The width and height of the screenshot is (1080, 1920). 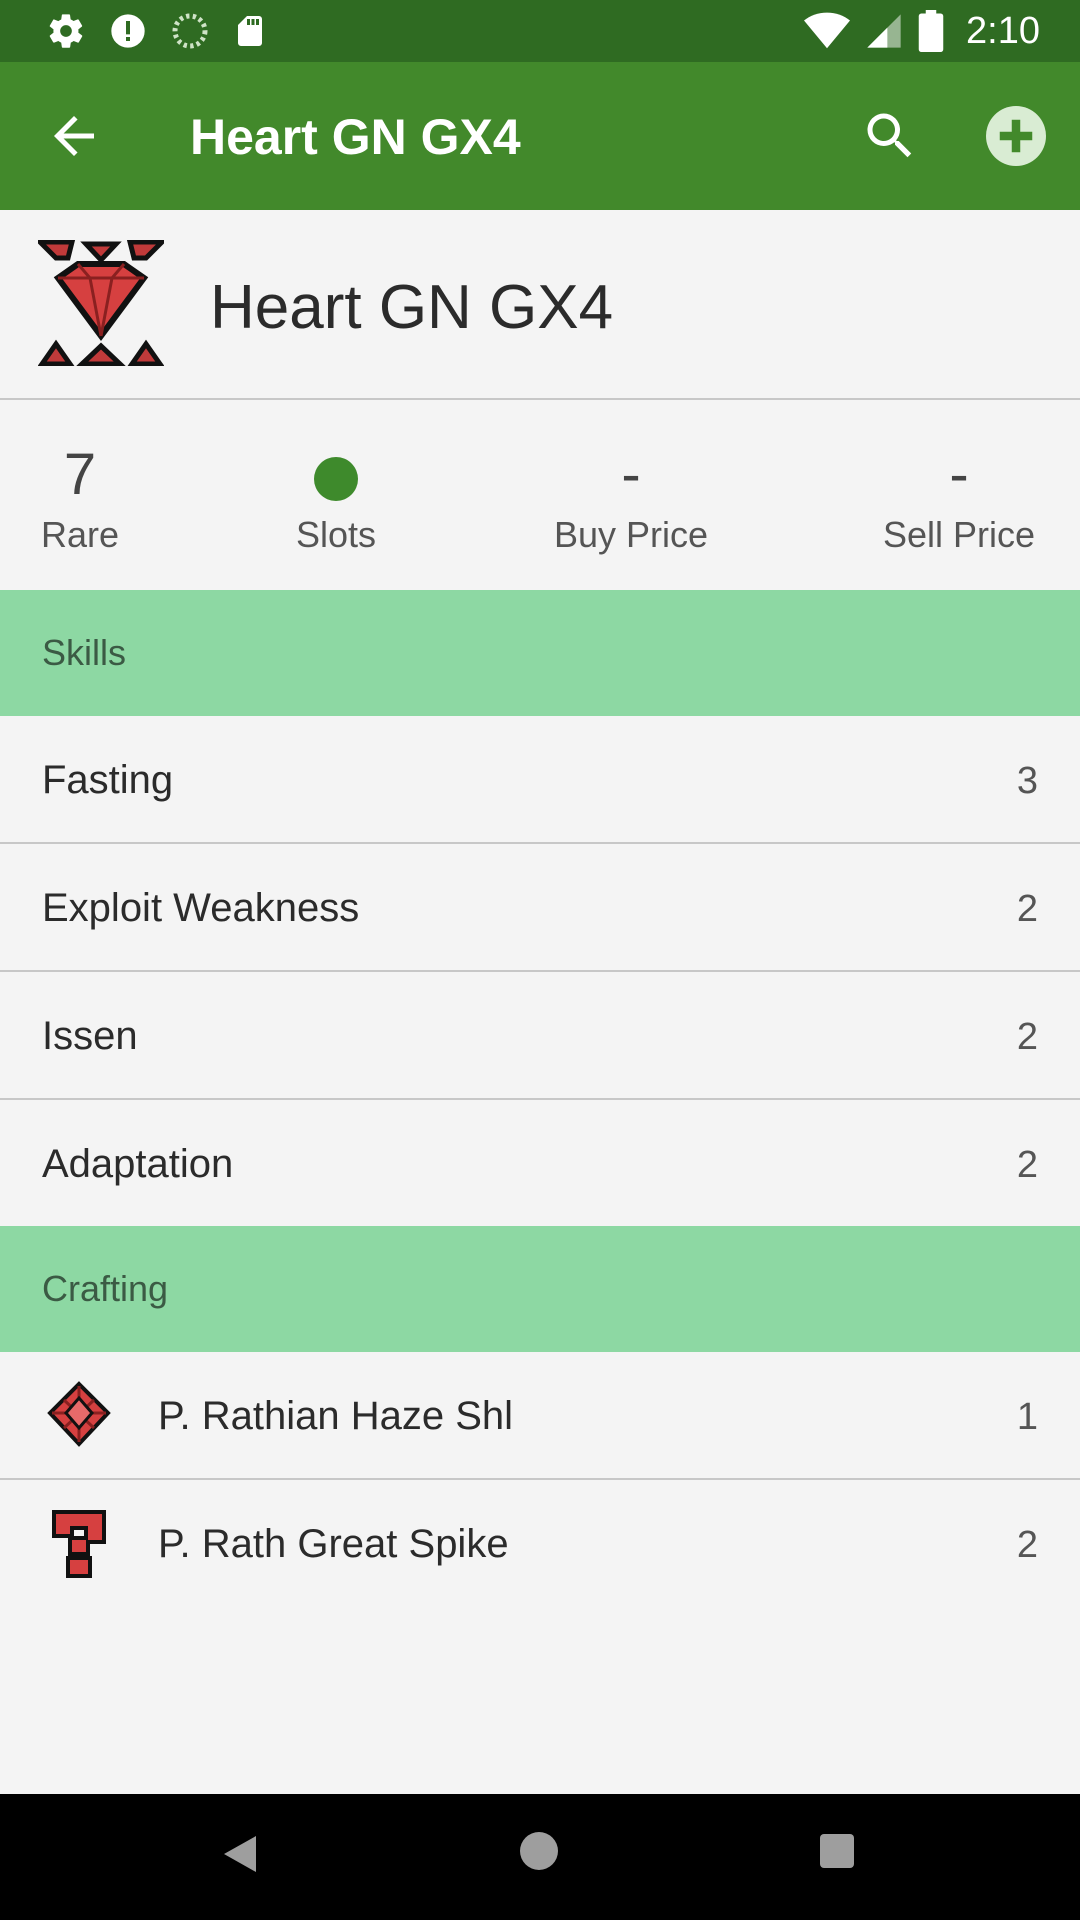 What do you see at coordinates (333, 1544) in the screenshot?
I see `crafting-item-name: P. Rath Great Spike` at bounding box center [333, 1544].